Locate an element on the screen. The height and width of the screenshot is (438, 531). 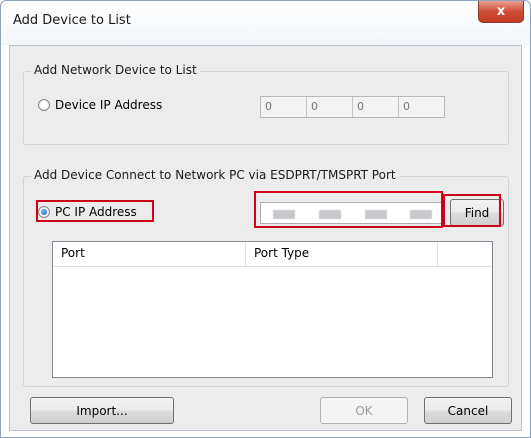
pc-ip-radio is located at coordinates (44, 212).